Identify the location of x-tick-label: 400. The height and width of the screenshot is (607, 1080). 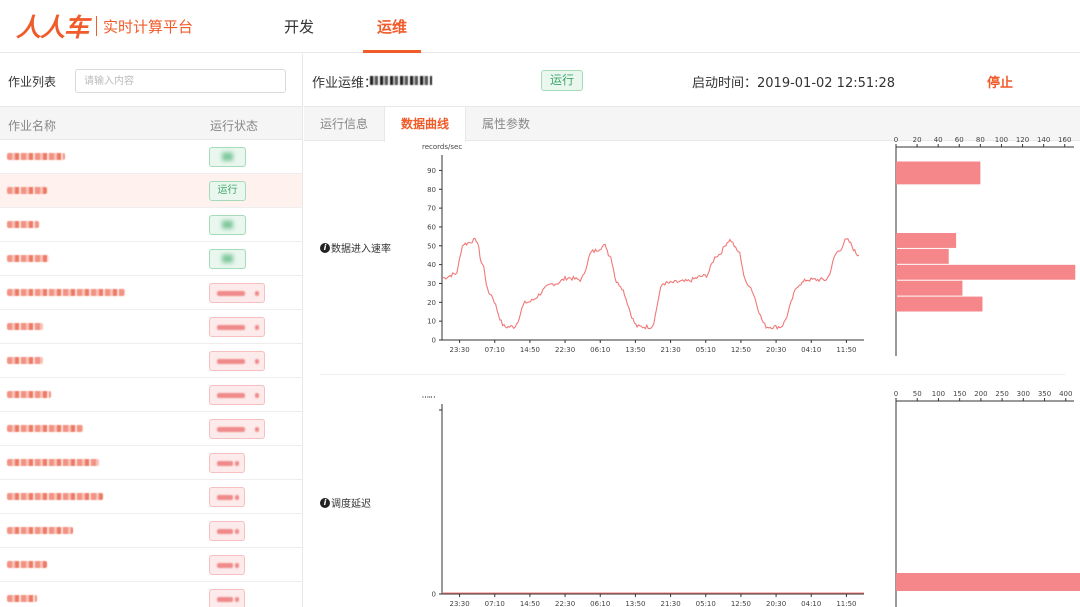
(1065, 394).